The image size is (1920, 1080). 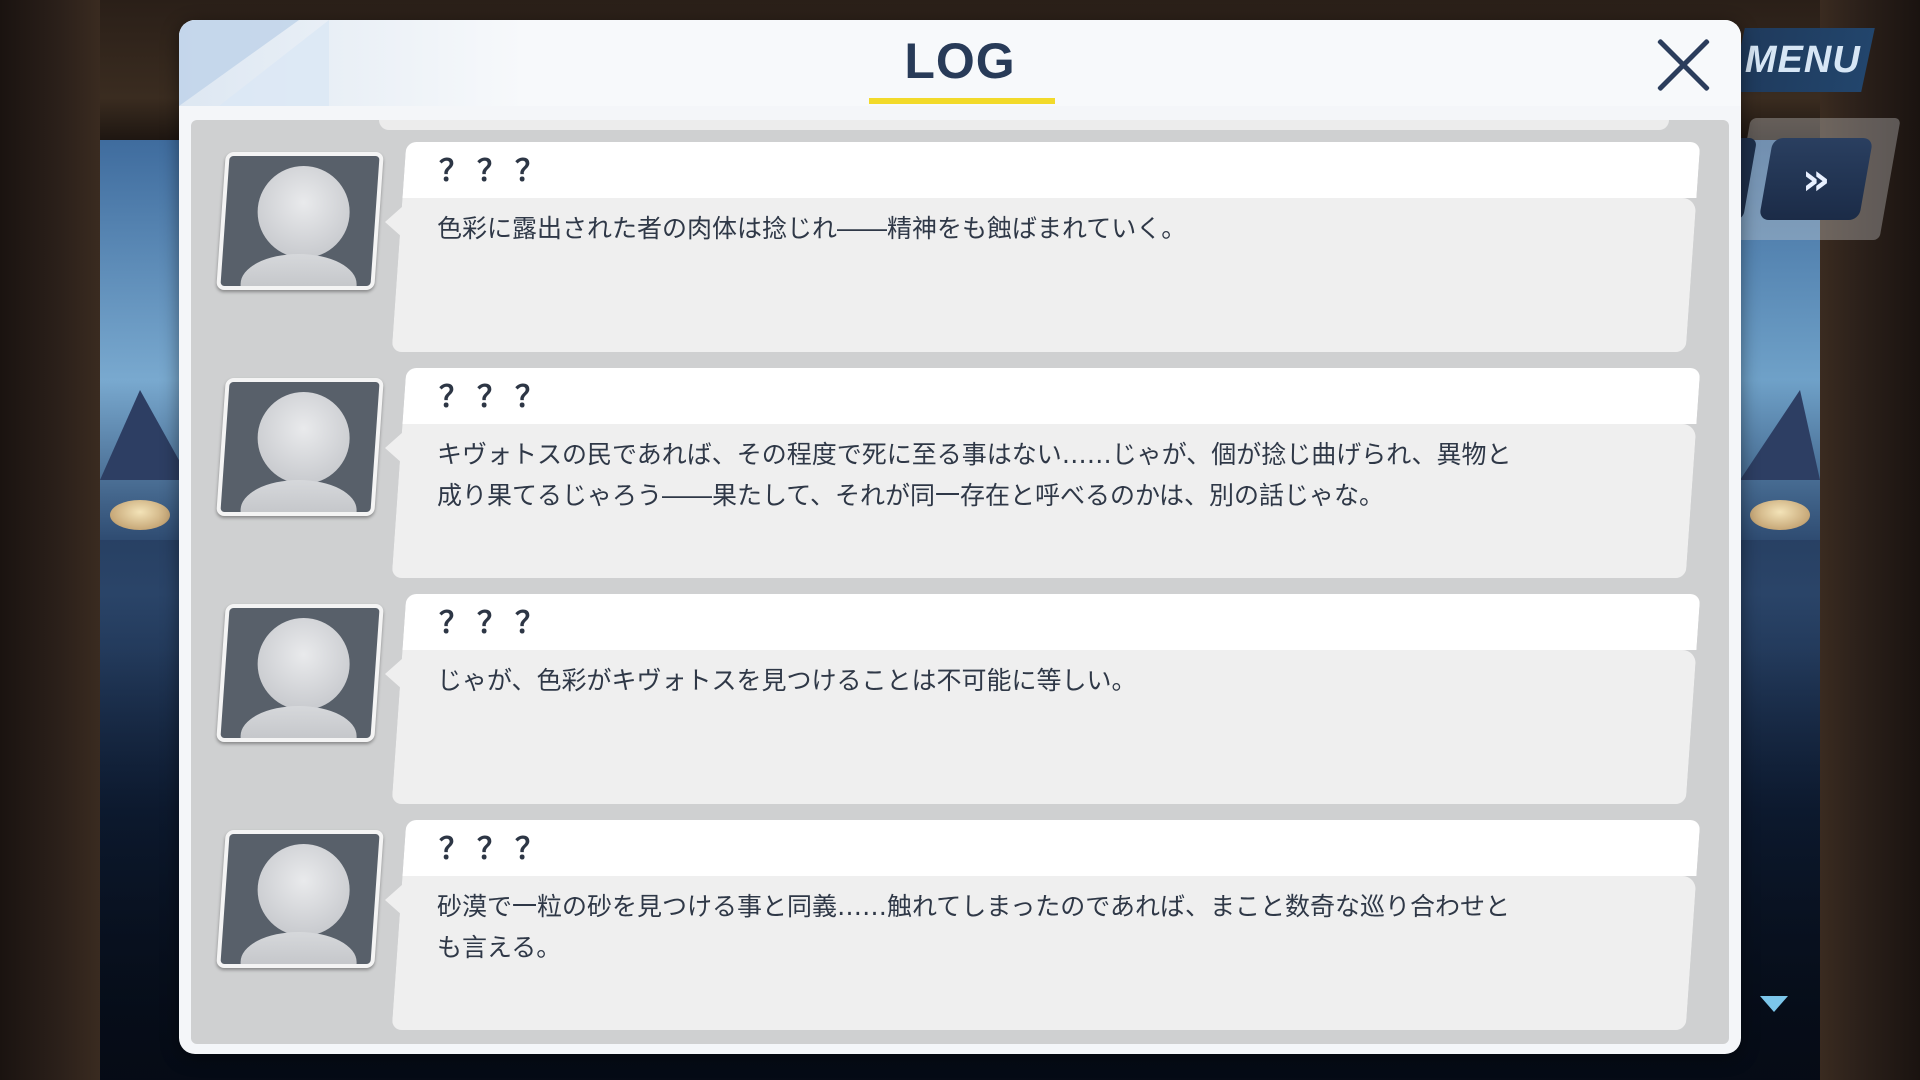 I want to click on background-mountain-right, so click(x=1780, y=435).